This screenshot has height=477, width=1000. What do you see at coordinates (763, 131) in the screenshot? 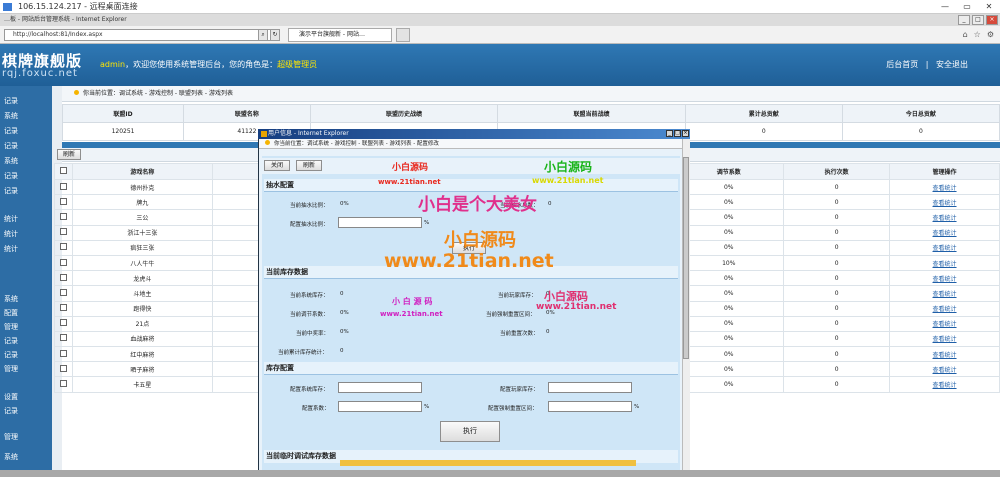
I see `table-cell: 0` at bounding box center [763, 131].